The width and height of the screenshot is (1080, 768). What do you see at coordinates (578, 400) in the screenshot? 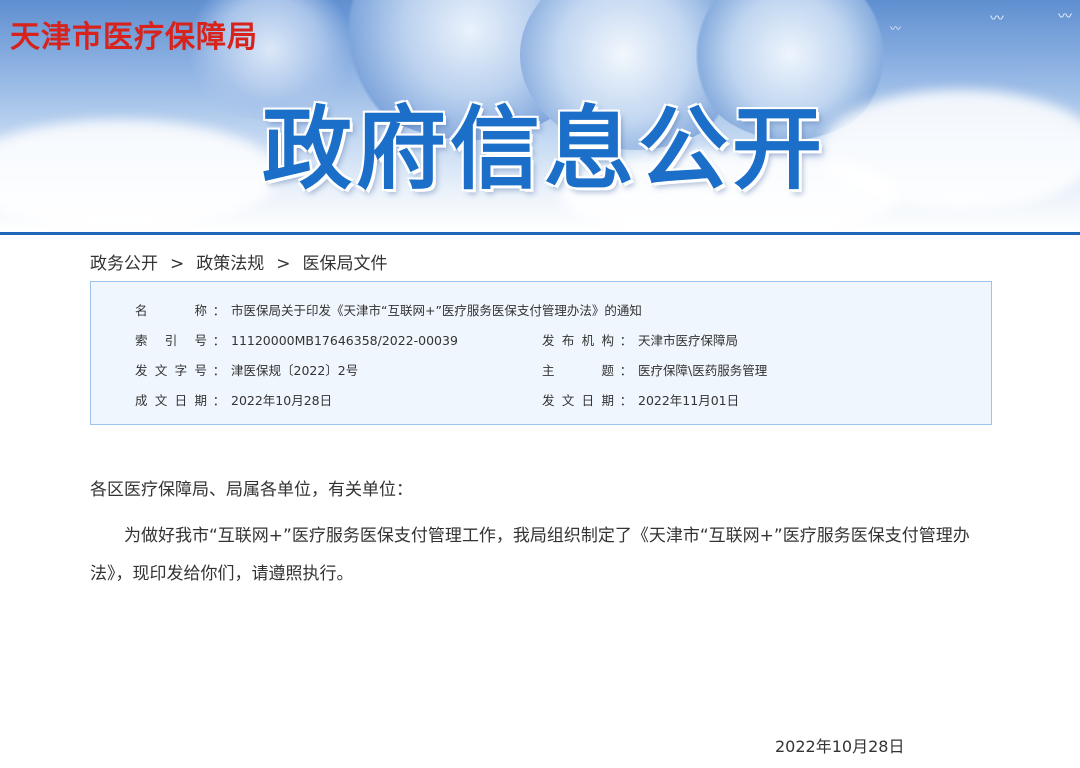
I see `metadata-label: 发 文 日 期` at bounding box center [578, 400].